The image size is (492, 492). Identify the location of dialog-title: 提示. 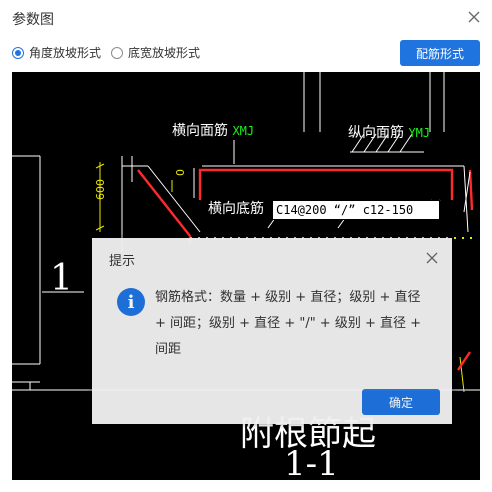
(122, 261).